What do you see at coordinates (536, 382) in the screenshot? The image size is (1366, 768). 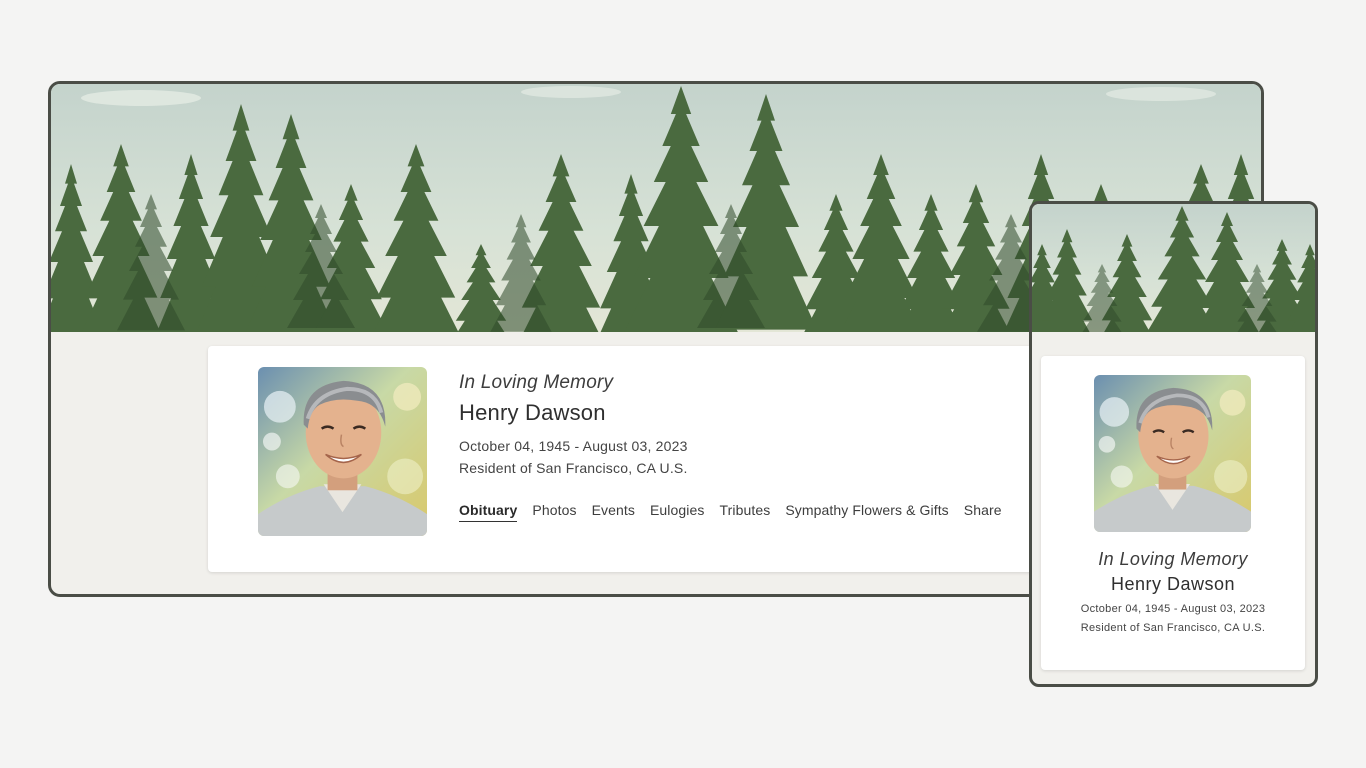 I see `memorial-tagline: In Loving Memory` at bounding box center [536, 382].